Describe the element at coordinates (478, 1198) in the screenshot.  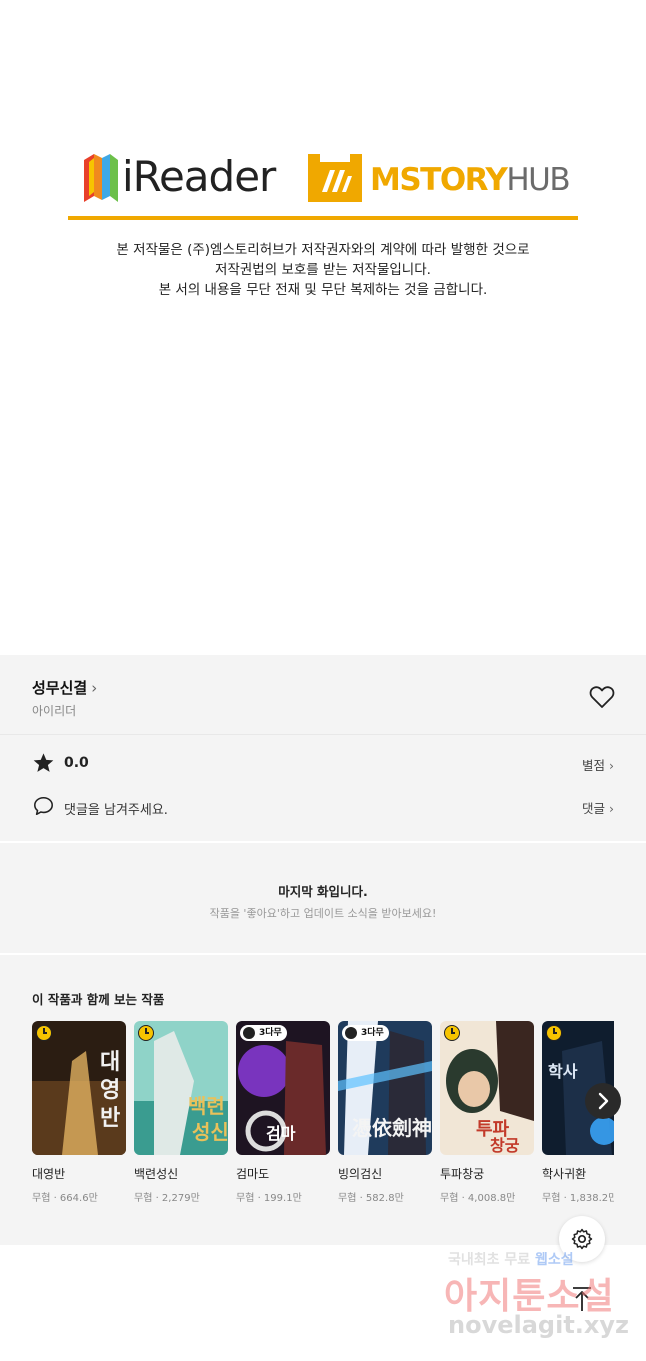
I see `card-meta: 무협 · 4,008.8만` at that location.